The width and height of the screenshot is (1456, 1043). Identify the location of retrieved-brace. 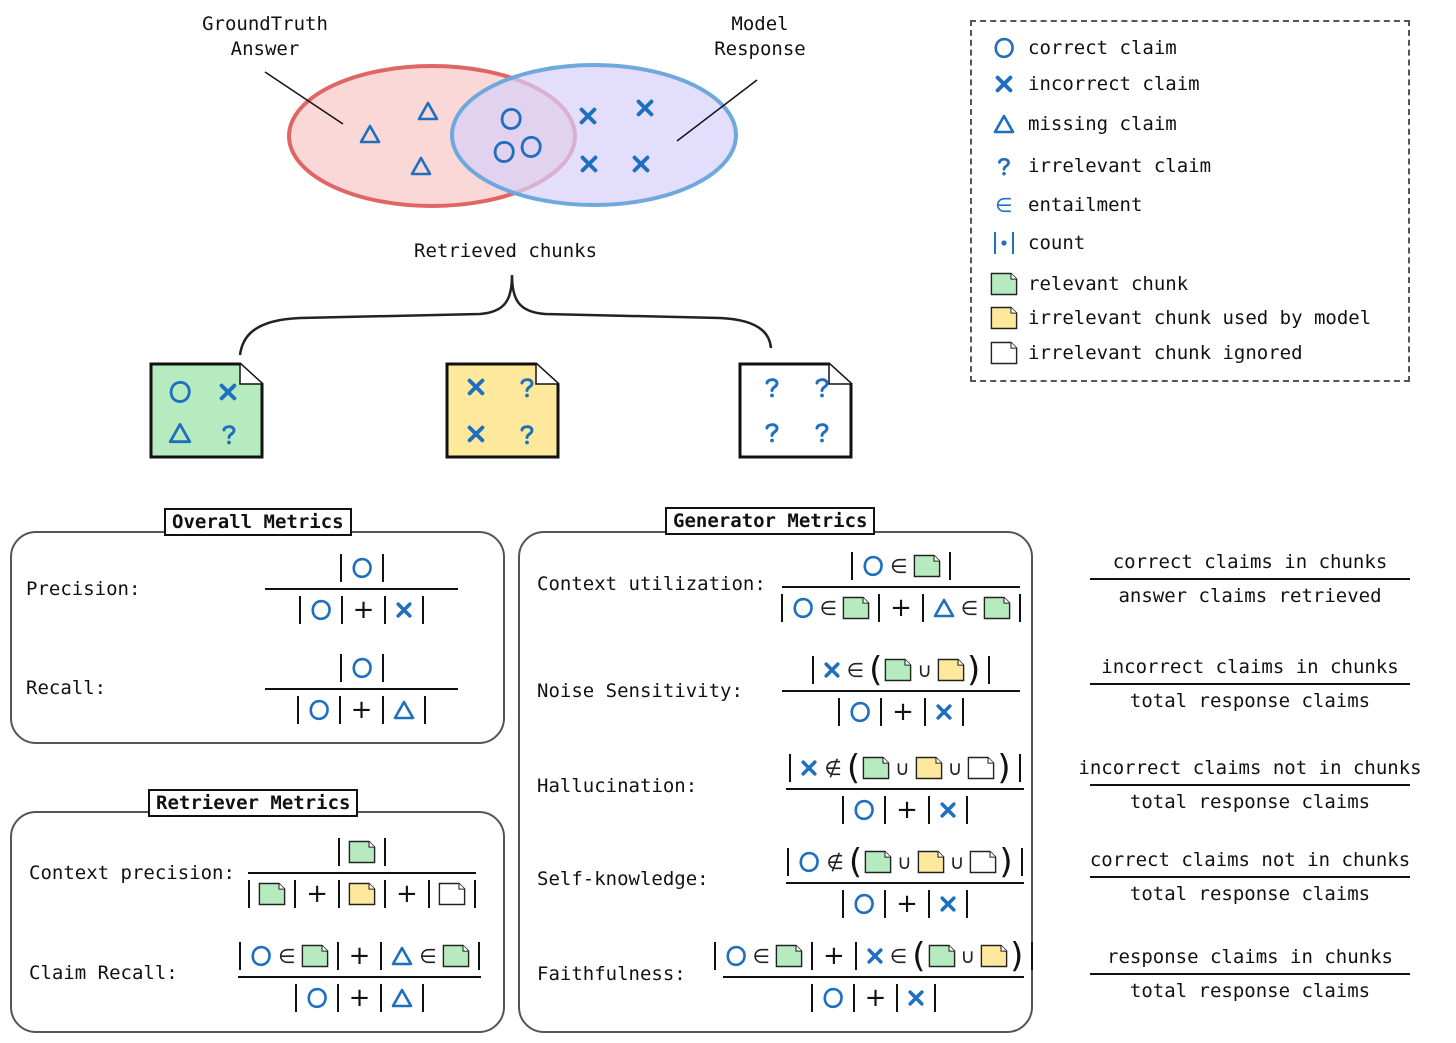
(505, 315).